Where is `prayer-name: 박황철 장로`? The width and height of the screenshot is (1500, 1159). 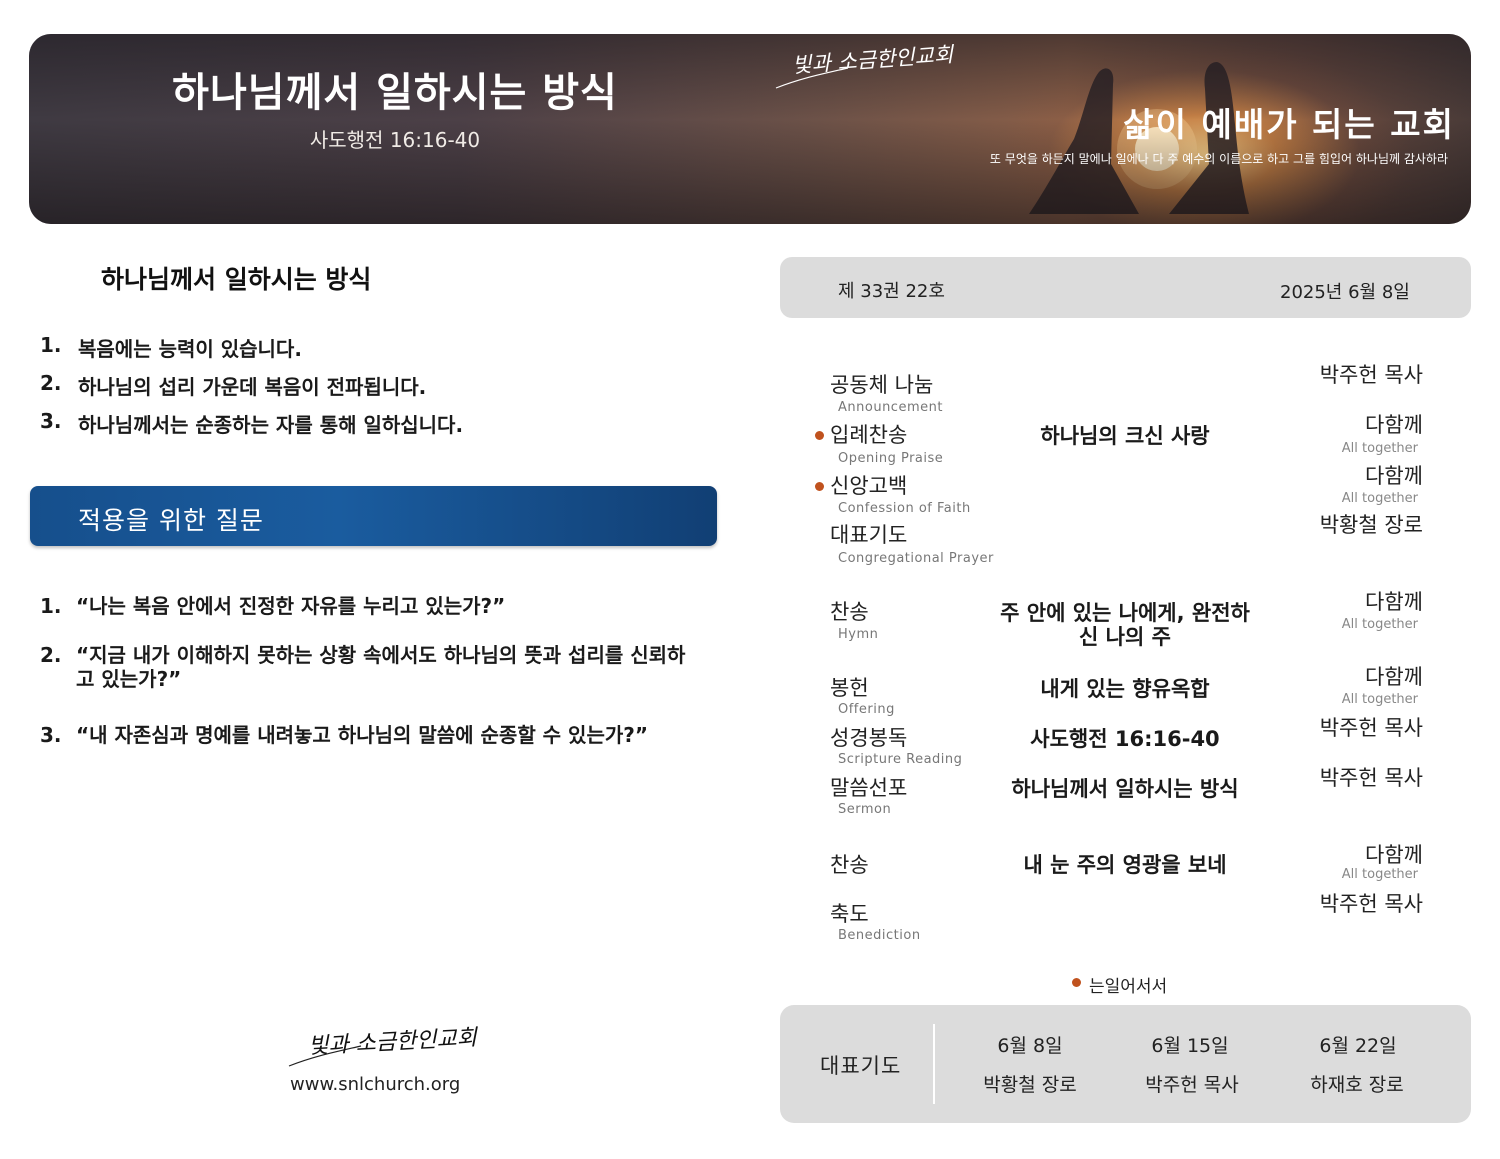
prayer-name: 박황철 장로 is located at coordinates (1030, 1085).